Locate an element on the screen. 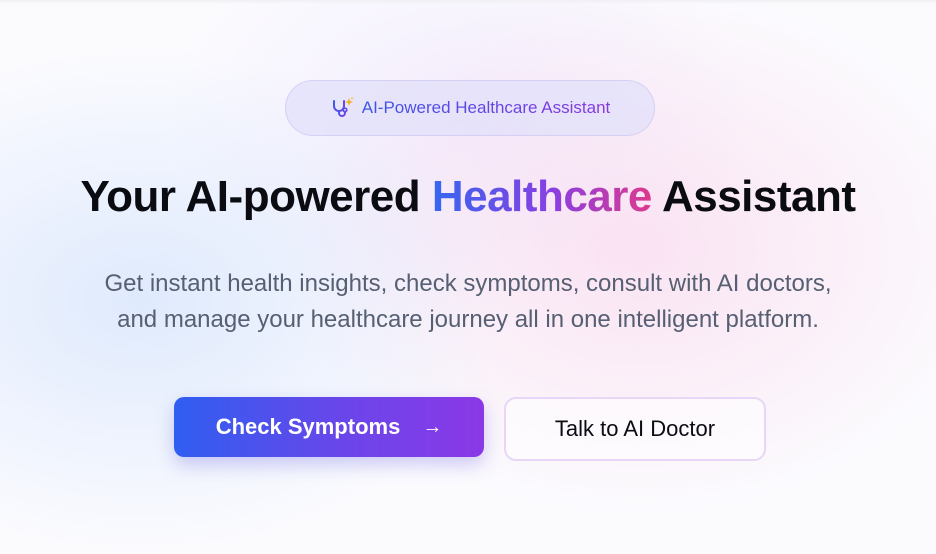 The height and width of the screenshot is (554, 936). check-symptoms-label: Check Symptoms is located at coordinates (308, 426).